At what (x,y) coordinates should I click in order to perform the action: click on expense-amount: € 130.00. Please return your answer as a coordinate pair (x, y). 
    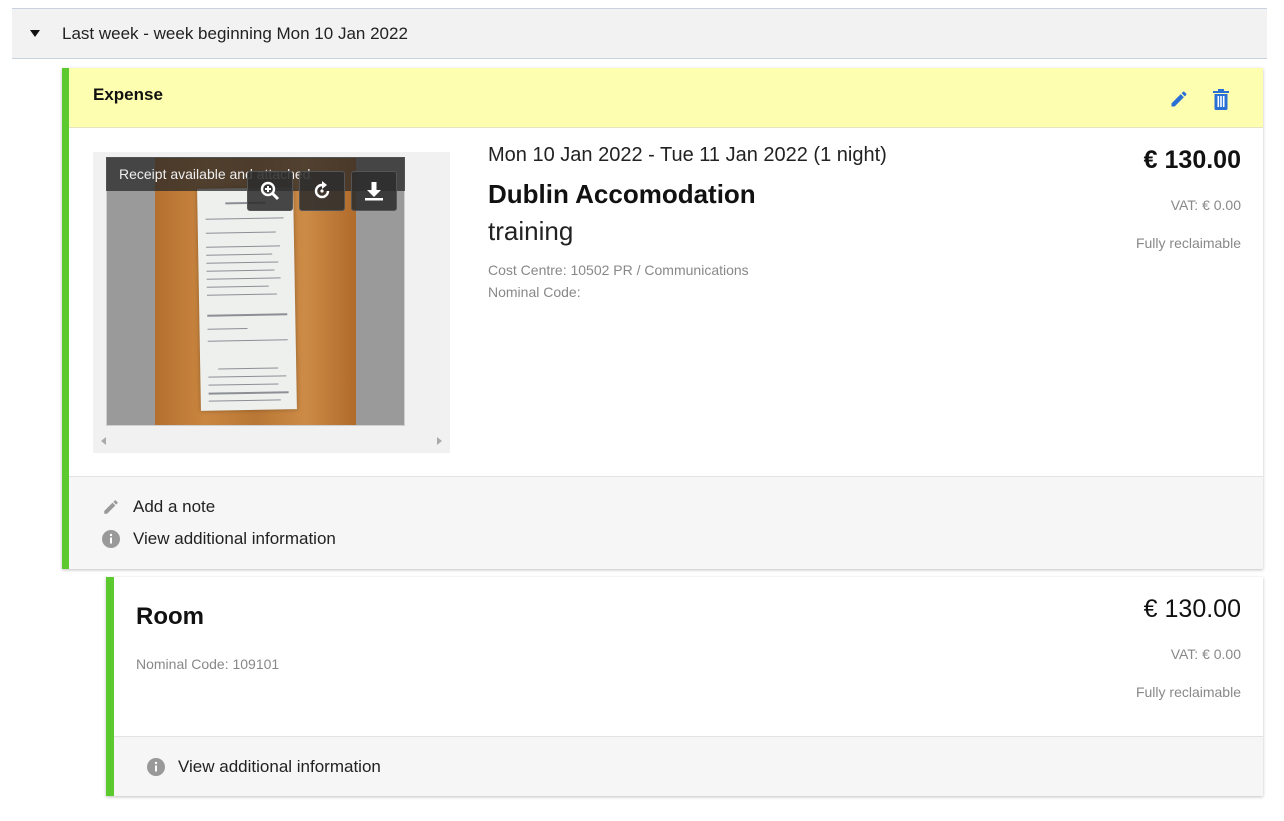
    Looking at the image, I should click on (1192, 160).